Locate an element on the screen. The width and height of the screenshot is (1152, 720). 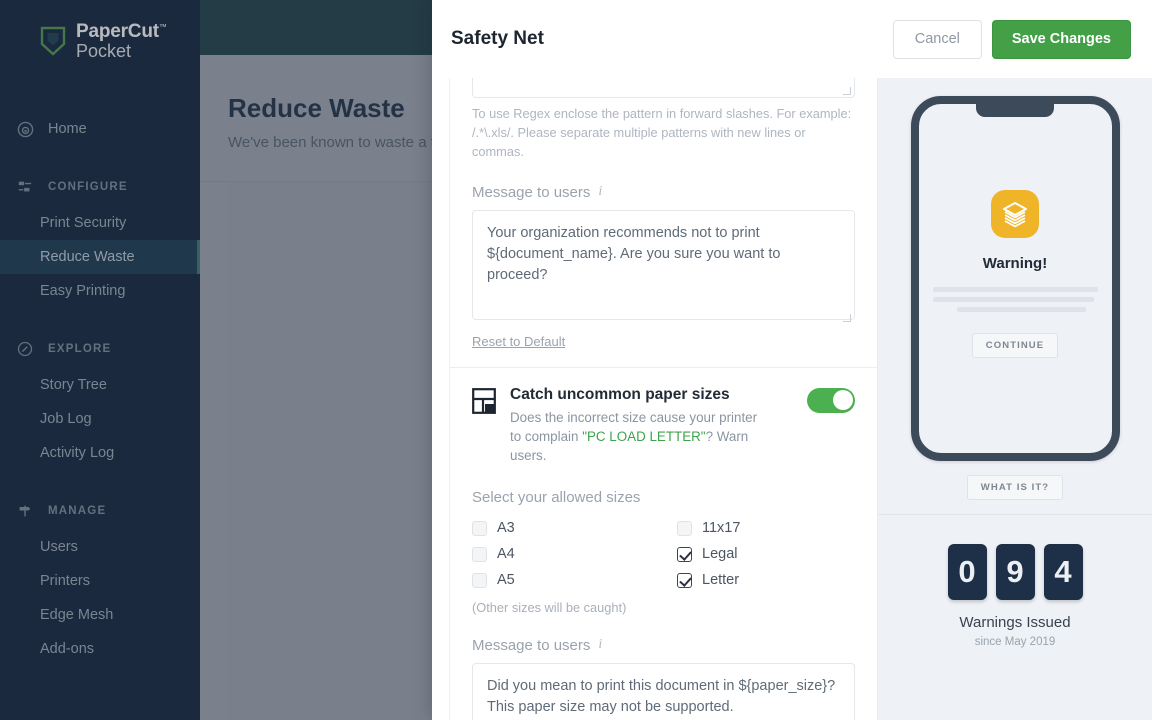
phone-mockup: Warning! CONTINUE is located at coordinates (1015, 278).